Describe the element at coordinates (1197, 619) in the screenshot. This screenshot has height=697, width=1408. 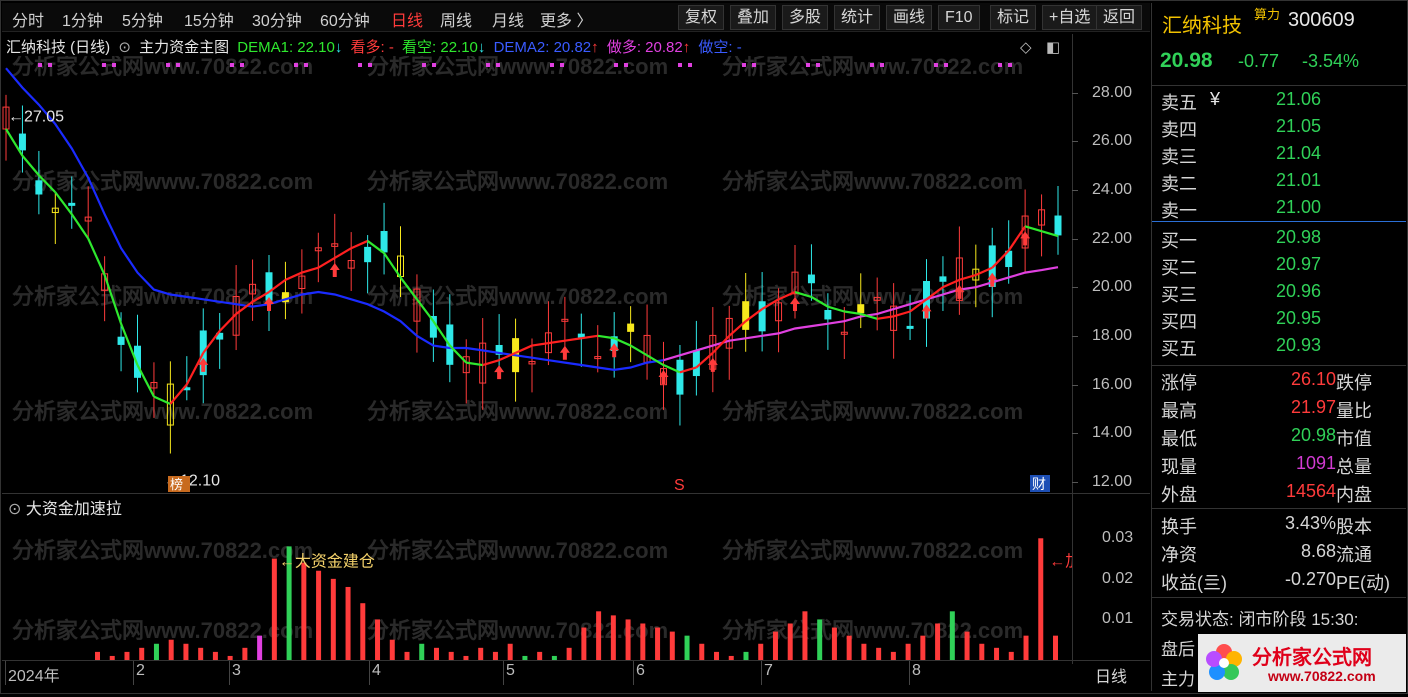
I see `trade-state-label: 交易状态:` at that location.